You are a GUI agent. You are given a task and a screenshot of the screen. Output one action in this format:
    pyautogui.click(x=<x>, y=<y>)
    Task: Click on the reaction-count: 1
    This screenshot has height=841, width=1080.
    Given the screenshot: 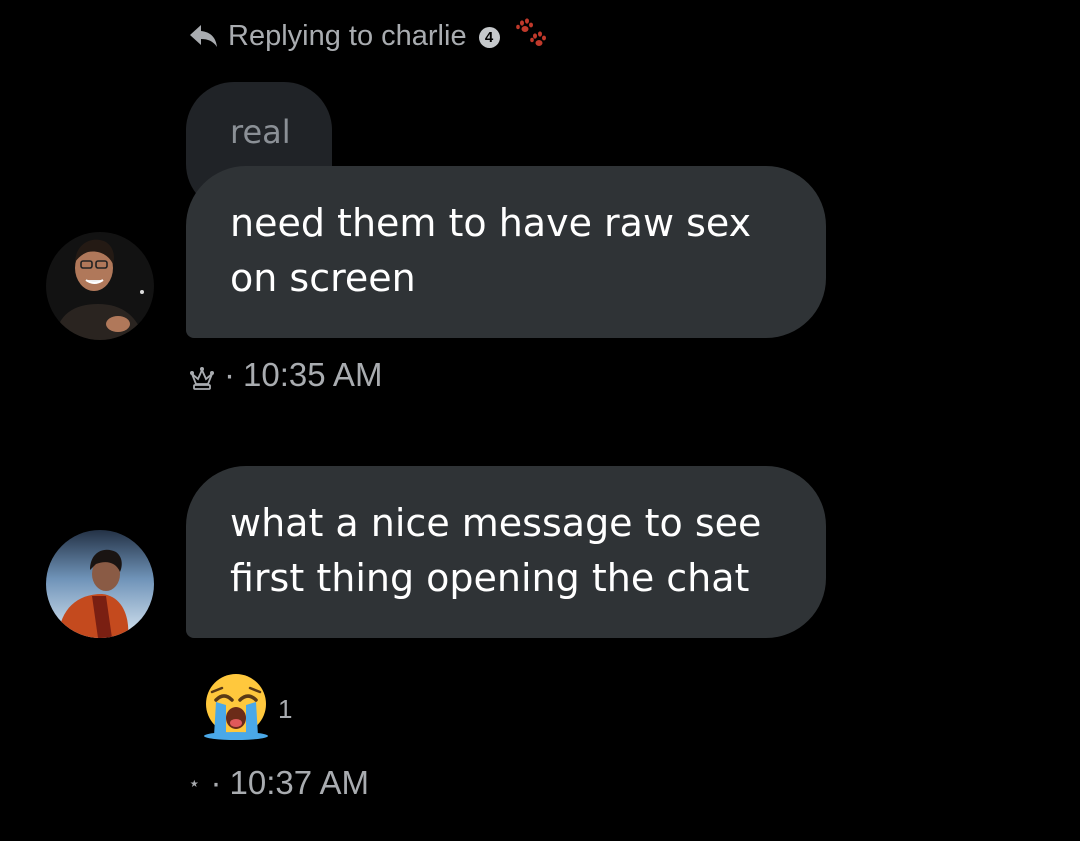 What is the action you would take?
    pyautogui.click(x=285, y=708)
    